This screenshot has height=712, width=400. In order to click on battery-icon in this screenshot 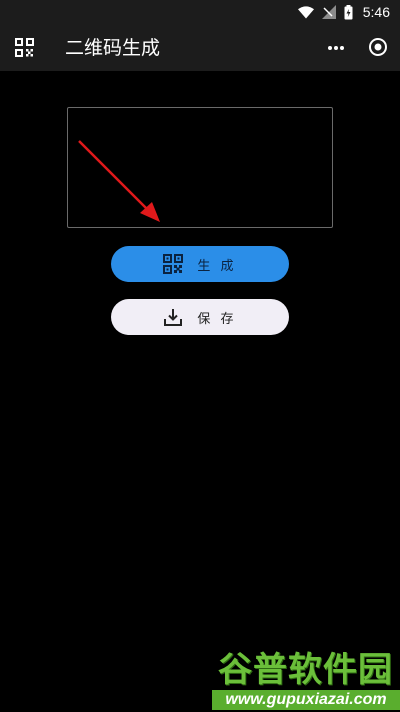, I will do `click(348, 12)`.